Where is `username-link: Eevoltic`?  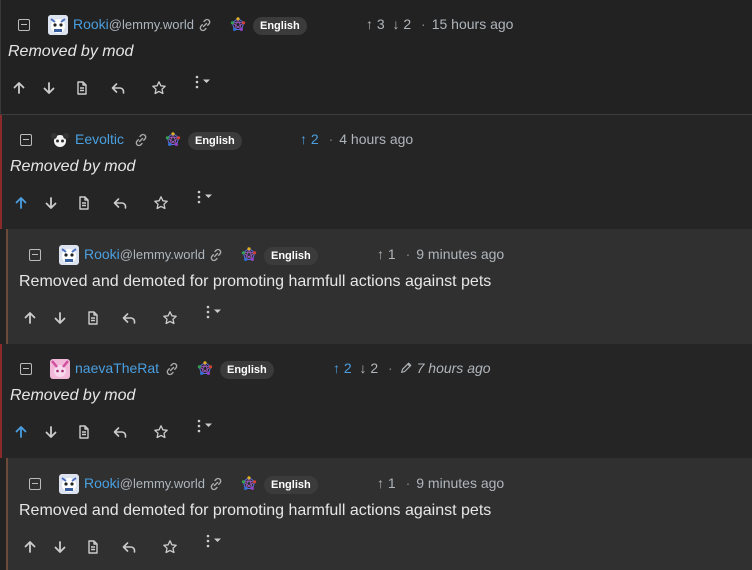 username-link: Eevoltic is located at coordinates (99, 139).